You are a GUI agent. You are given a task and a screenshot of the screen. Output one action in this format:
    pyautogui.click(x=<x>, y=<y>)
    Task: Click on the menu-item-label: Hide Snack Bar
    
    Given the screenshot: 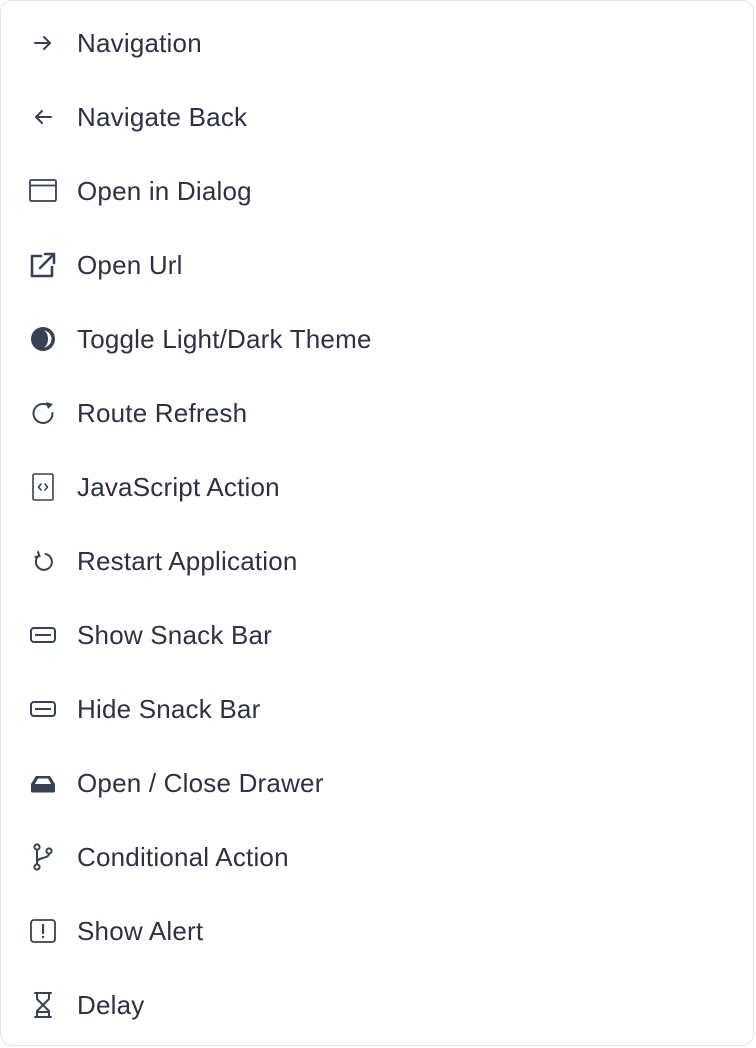 What is the action you would take?
    pyautogui.click(x=169, y=708)
    